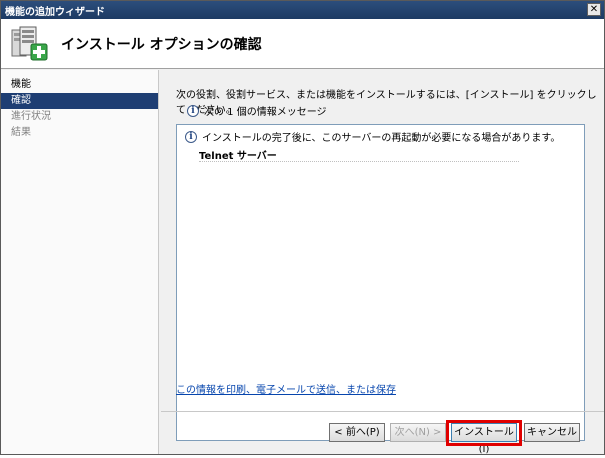 The width and height of the screenshot is (605, 458). What do you see at coordinates (359, 161) in the screenshot?
I see `feature-divider` at bounding box center [359, 161].